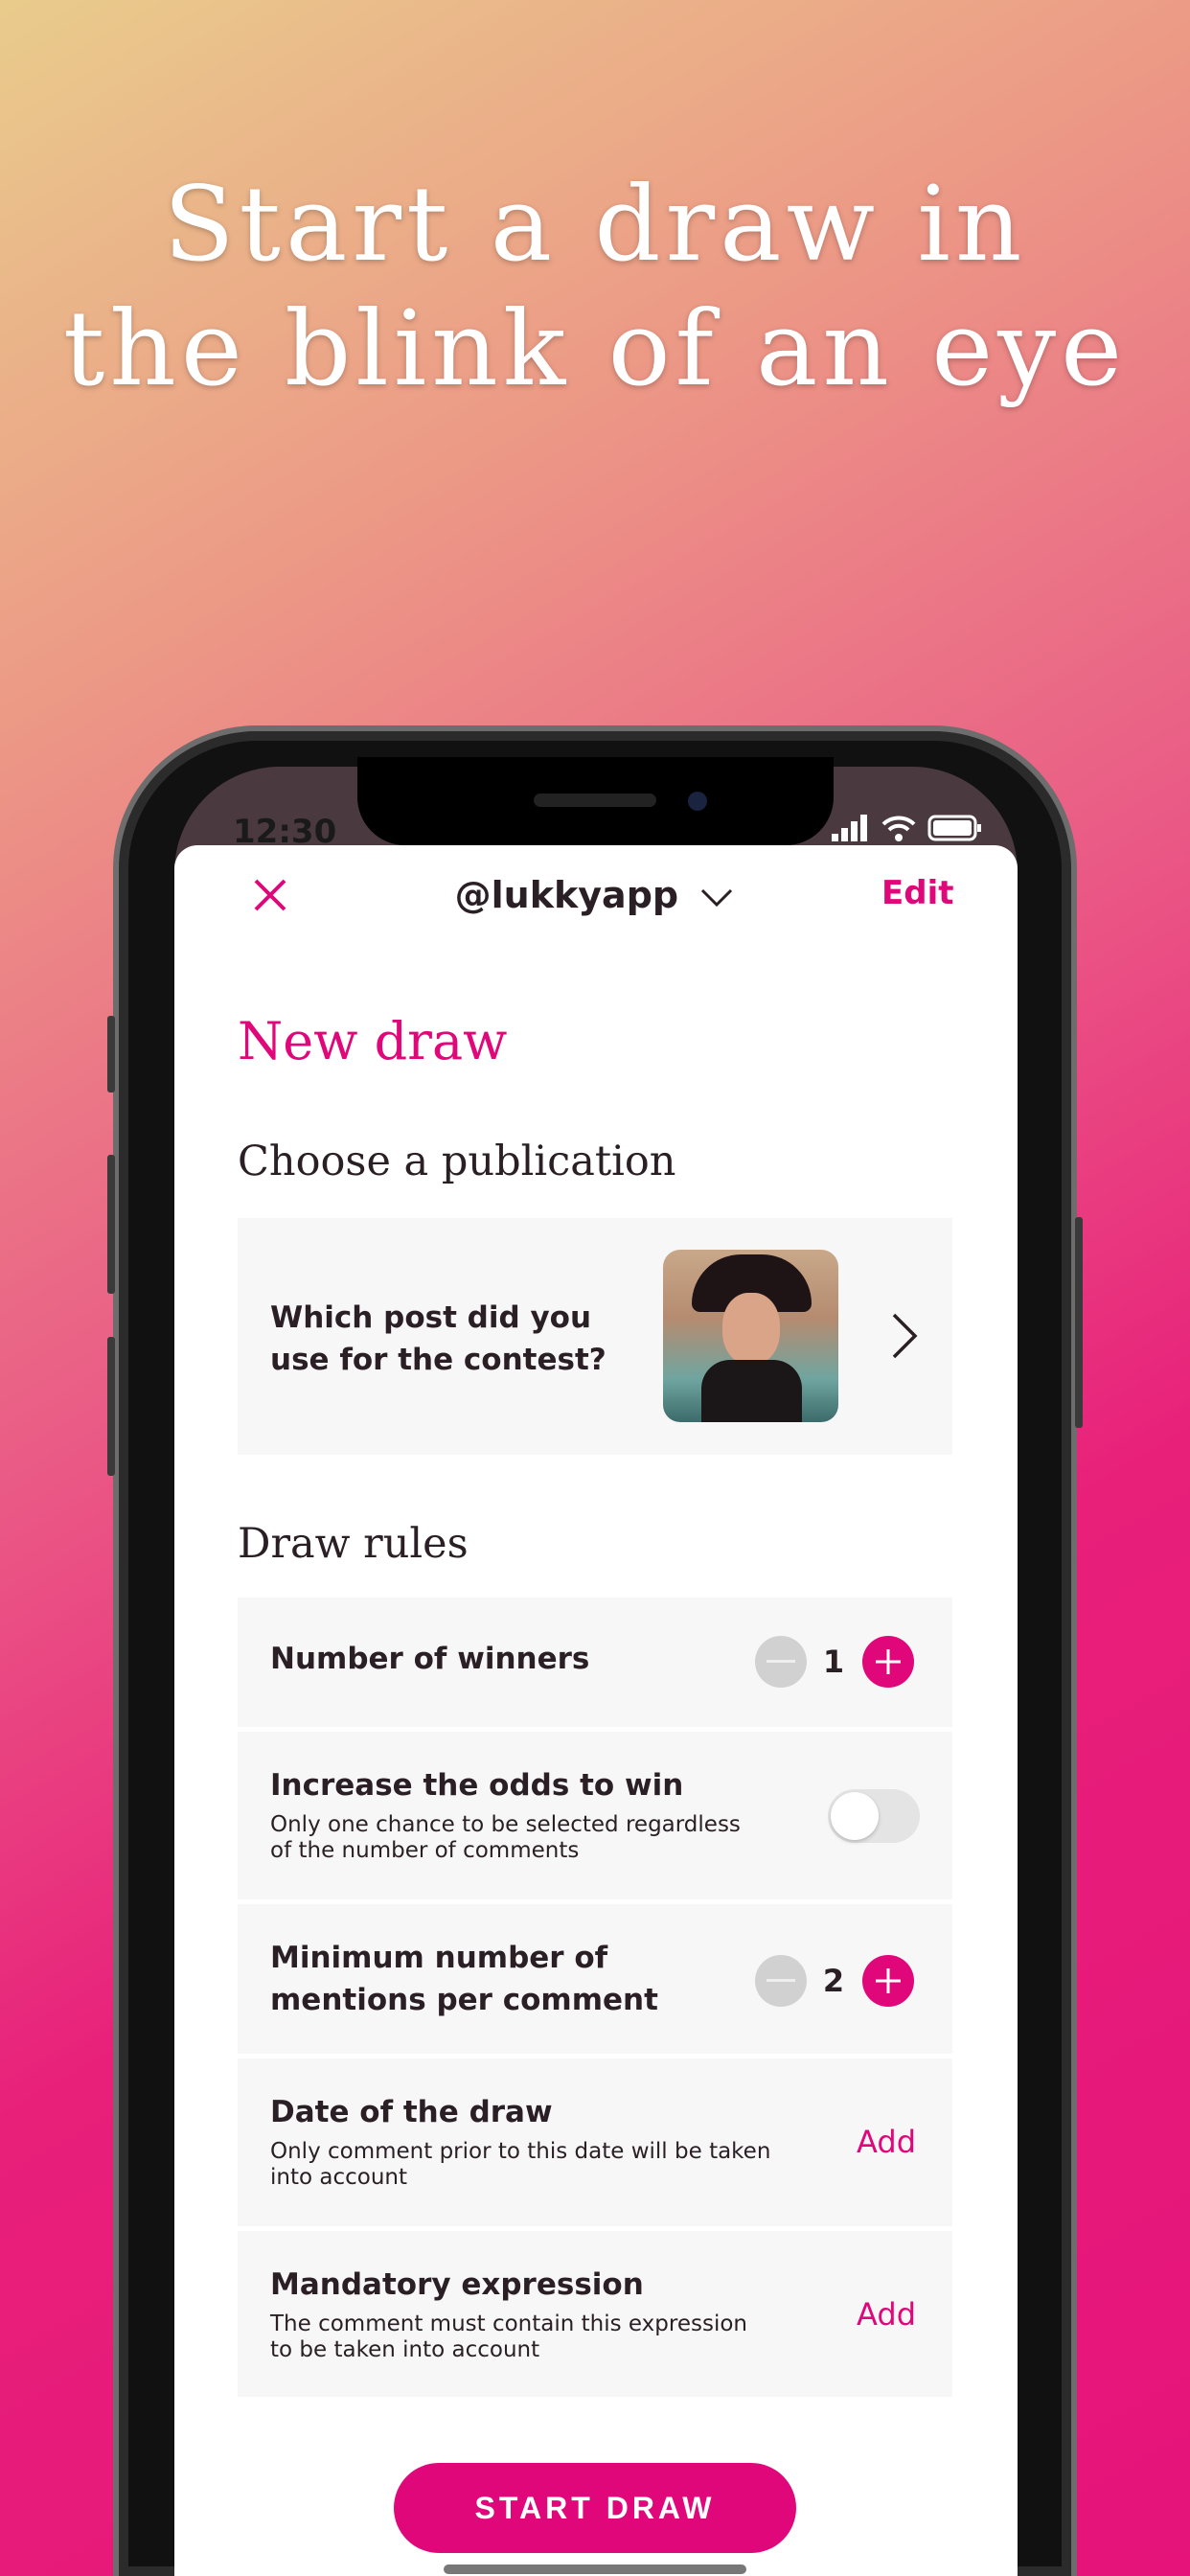 The width and height of the screenshot is (1190, 2576). Describe the element at coordinates (595, 2569) in the screenshot. I see `home-indicator` at that location.